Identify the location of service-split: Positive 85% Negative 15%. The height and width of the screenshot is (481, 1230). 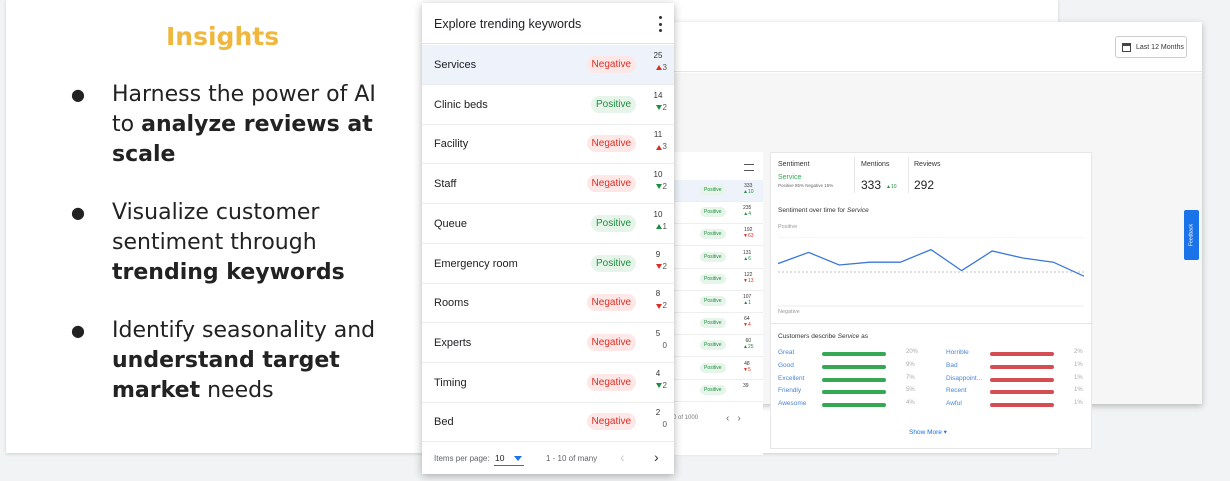
(806, 185).